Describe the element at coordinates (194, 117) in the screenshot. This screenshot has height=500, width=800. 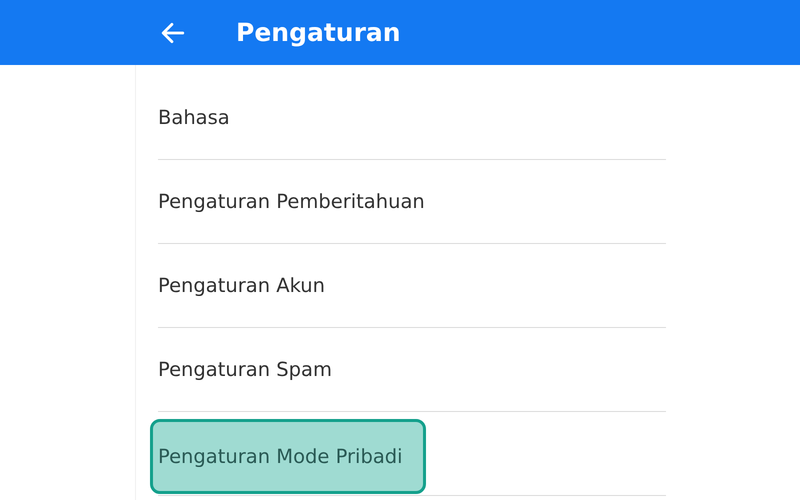
I see `settings-item: Bahasa` at that location.